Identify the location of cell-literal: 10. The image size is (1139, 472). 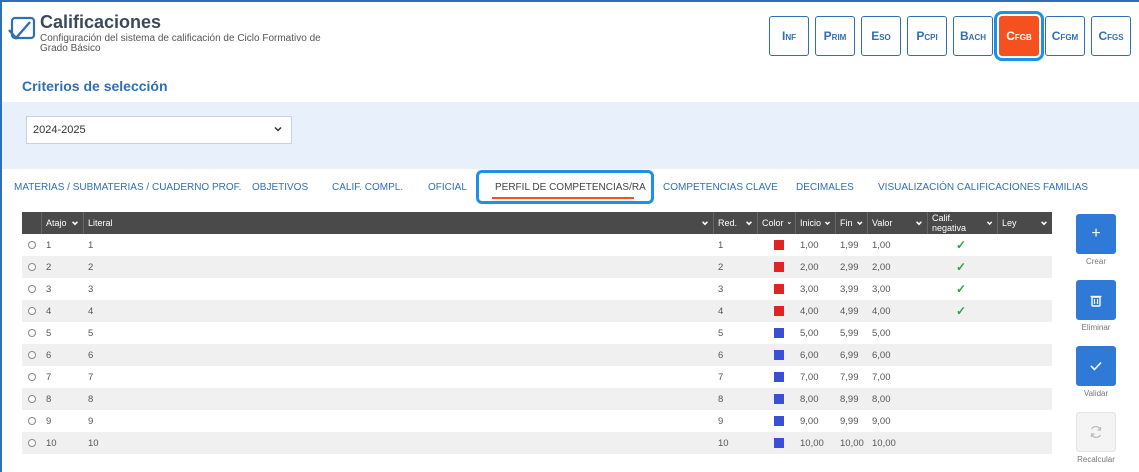
(93, 443).